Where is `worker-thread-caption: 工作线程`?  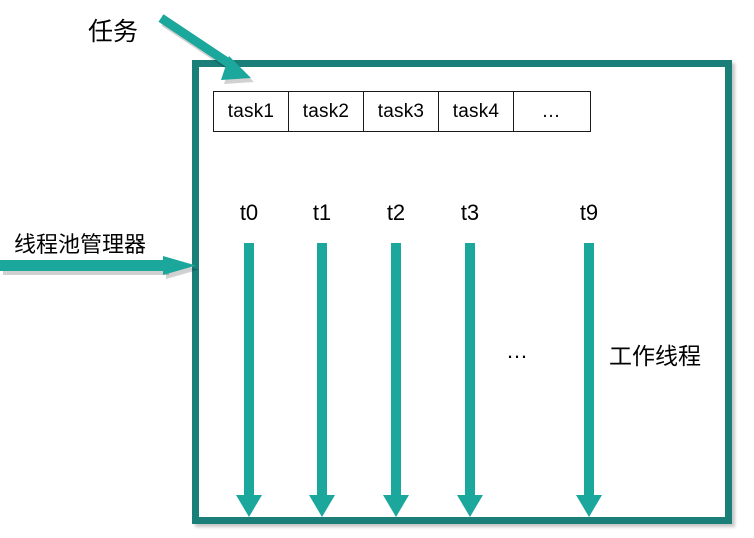
worker-thread-caption: 工作线程 is located at coordinates (655, 356).